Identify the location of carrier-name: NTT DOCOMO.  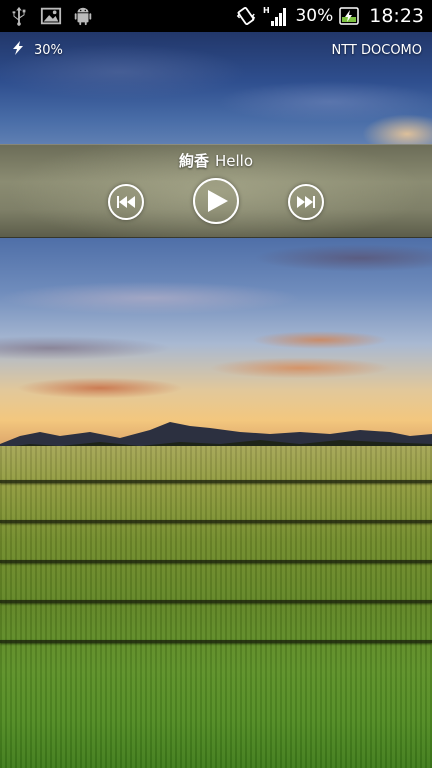
(376, 50).